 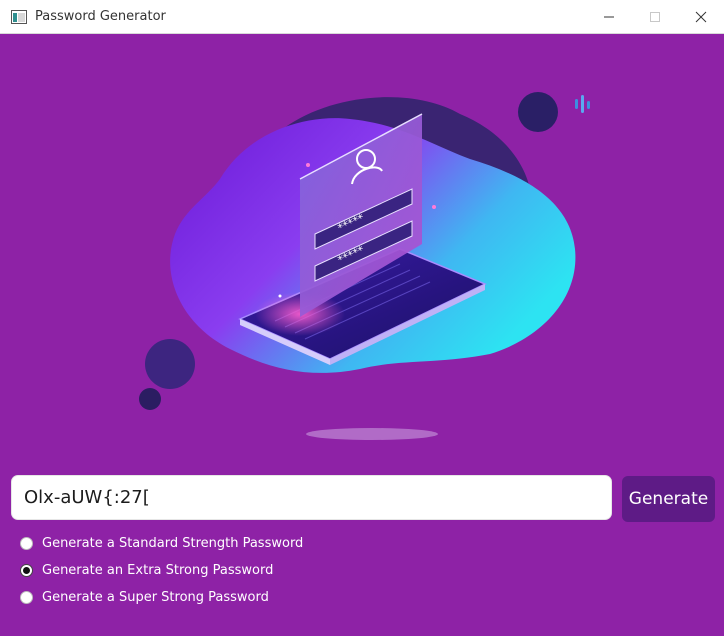 What do you see at coordinates (19, 16) in the screenshot?
I see `app-window-icon` at bounding box center [19, 16].